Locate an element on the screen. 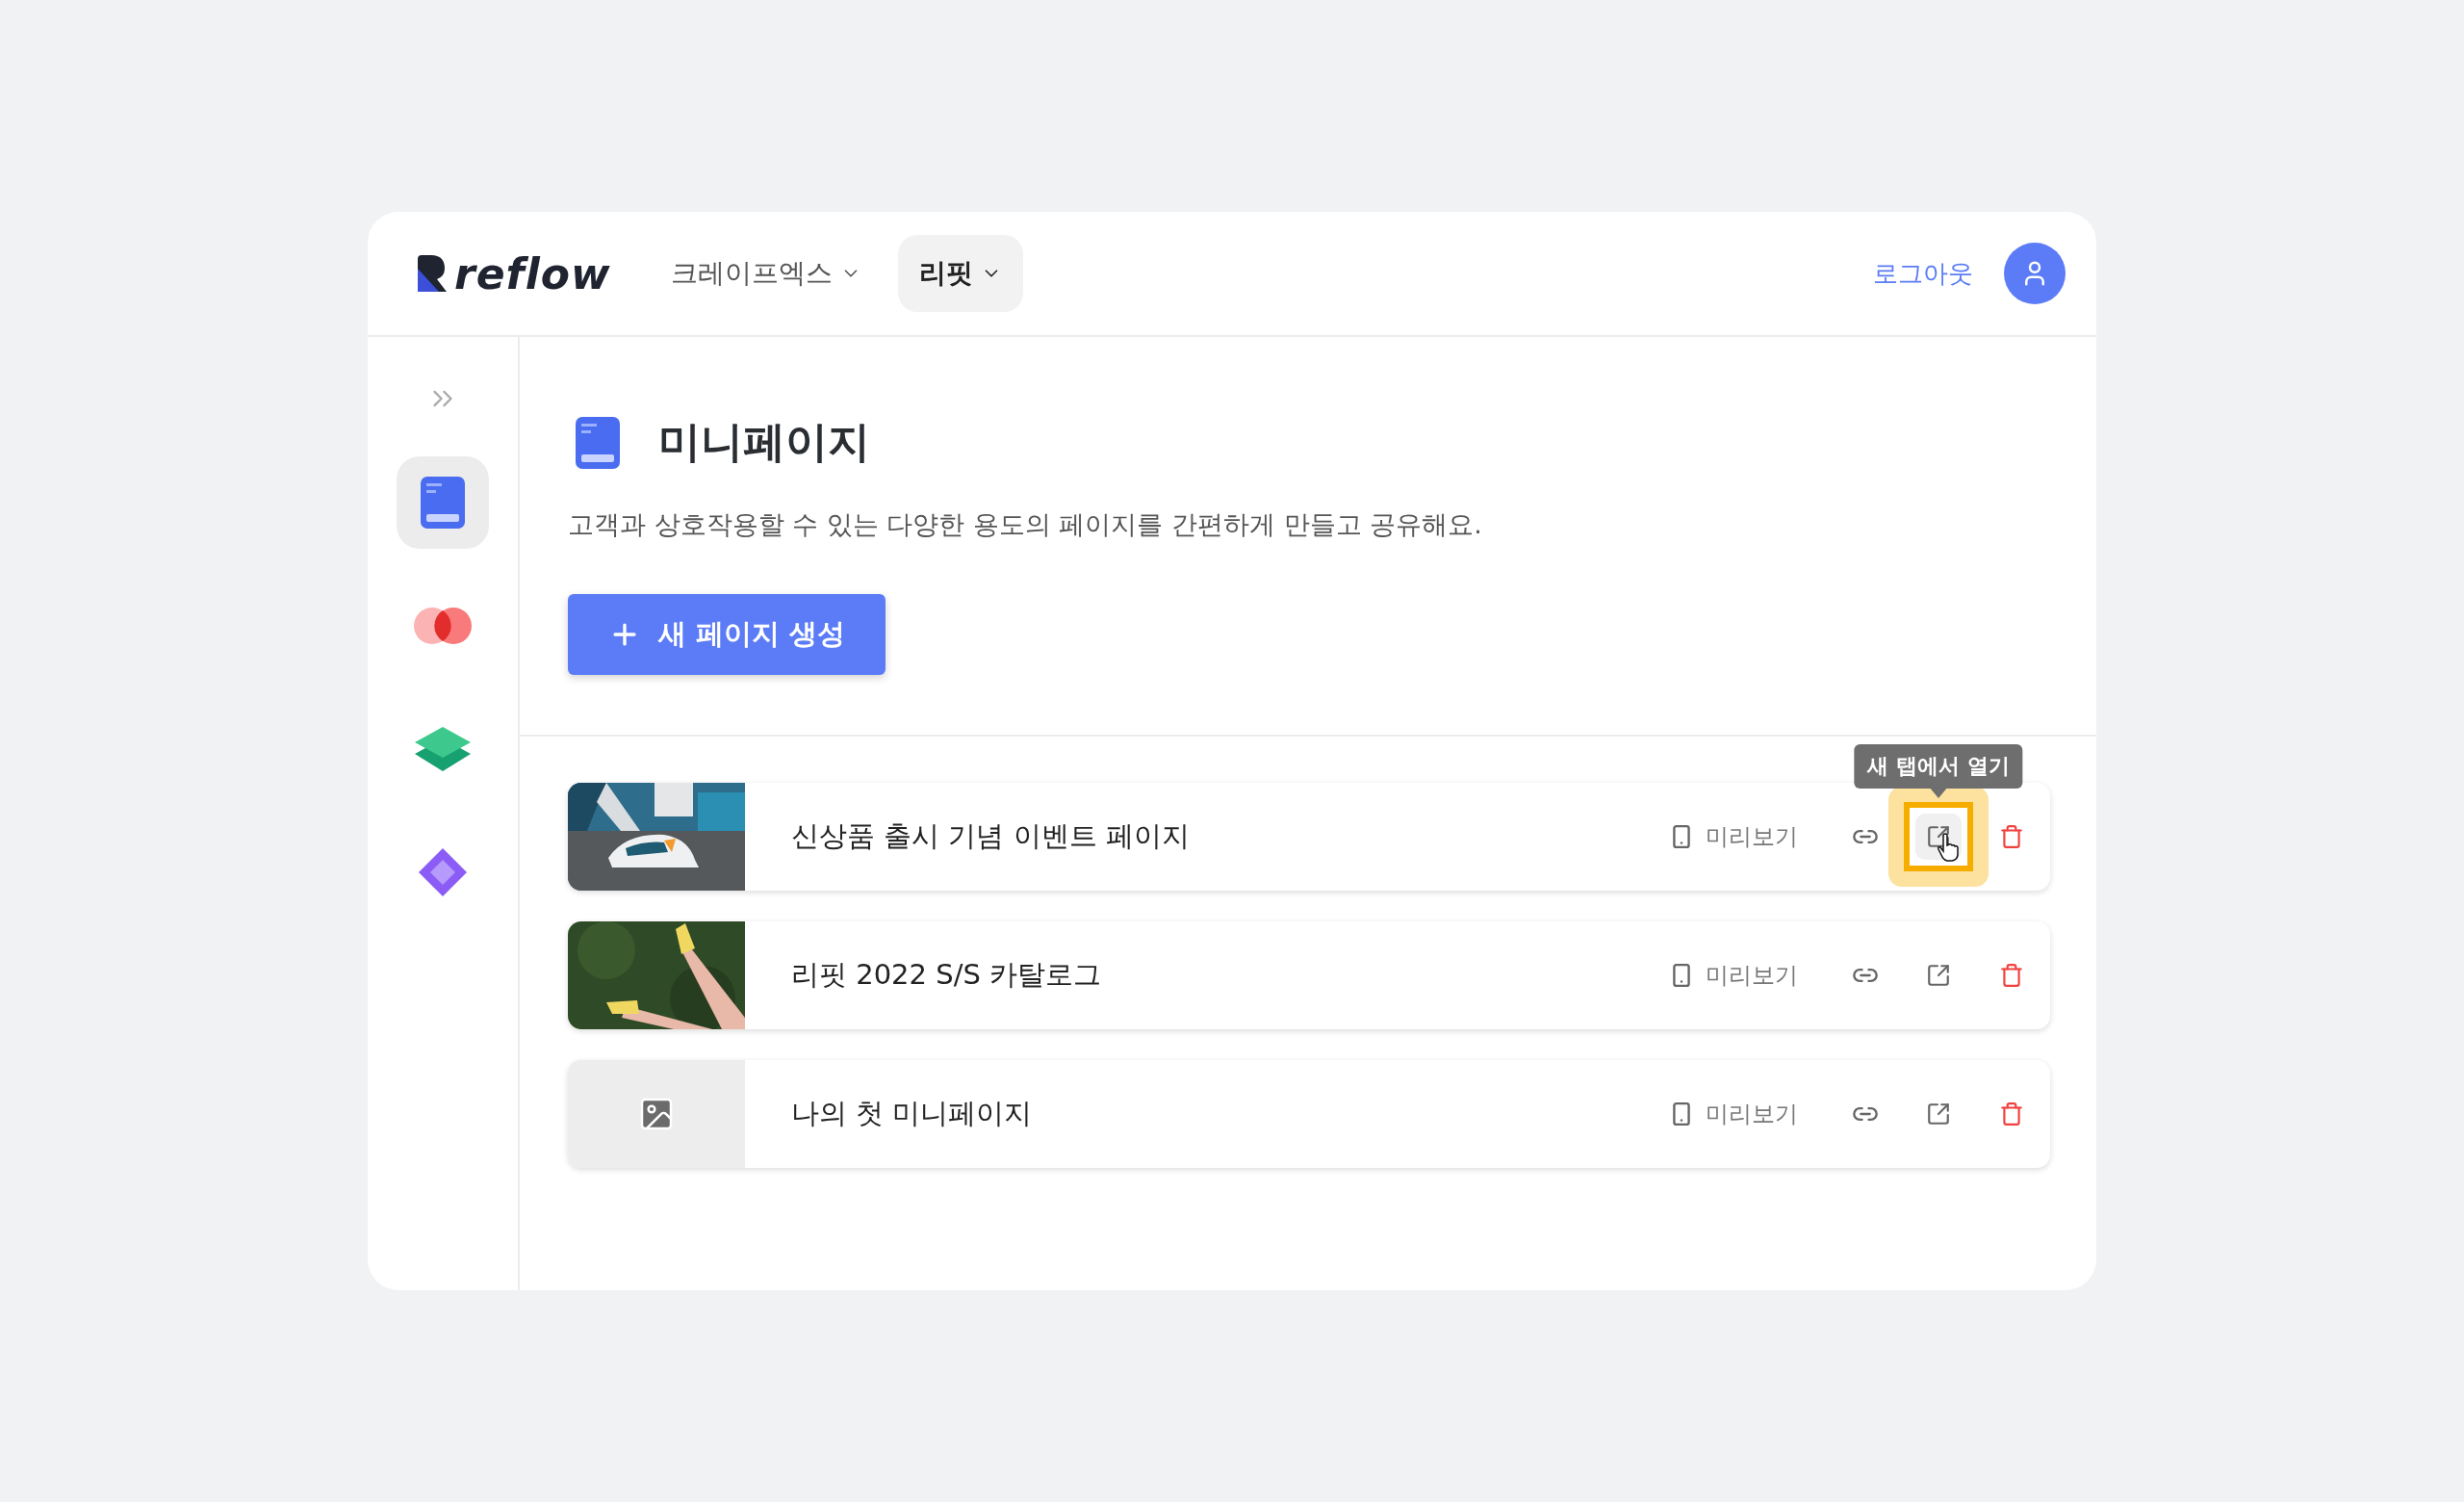 This screenshot has height=1502, width=2464. logout-link: 로그아웃 is located at coordinates (1923, 273).